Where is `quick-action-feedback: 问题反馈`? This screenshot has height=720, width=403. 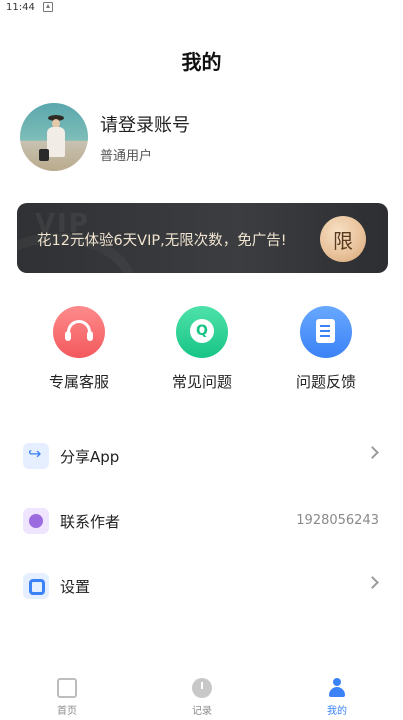 quick-action-feedback: 问题反馈 is located at coordinates (326, 349).